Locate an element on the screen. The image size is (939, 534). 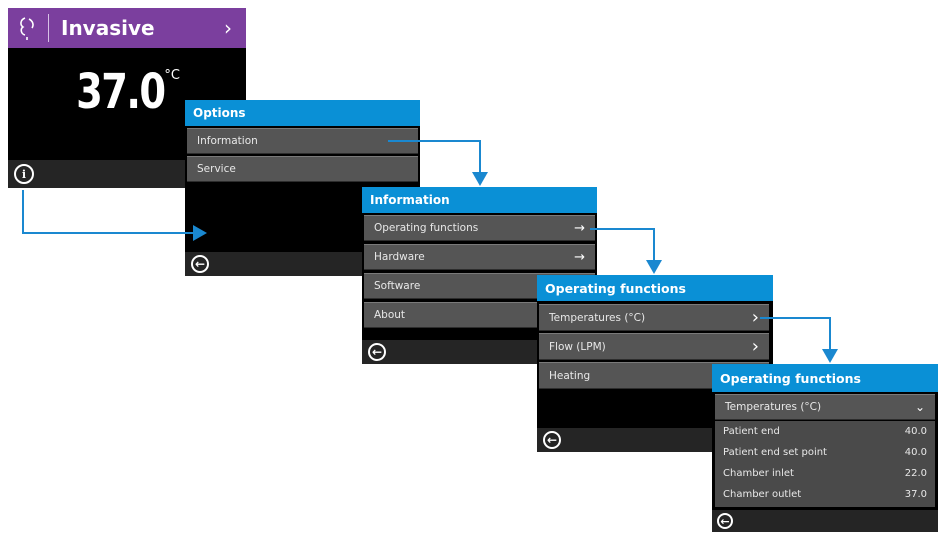
options-item-information: Information is located at coordinates (302, 141).